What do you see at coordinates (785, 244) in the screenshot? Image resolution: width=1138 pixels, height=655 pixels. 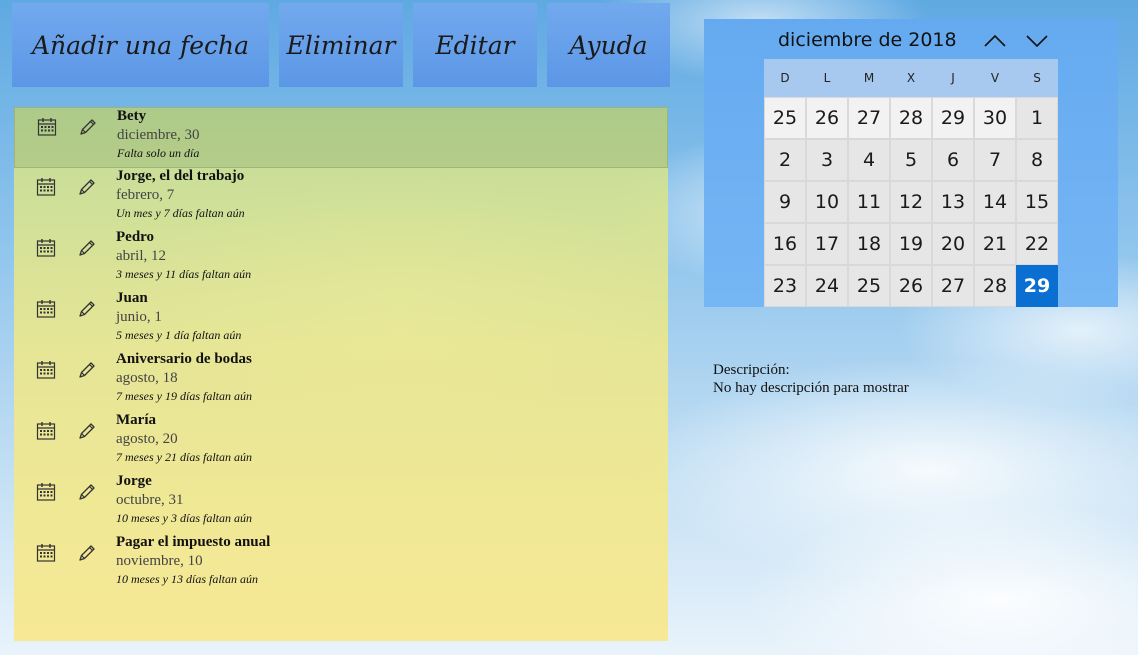 I see `calendar-day: 16` at bounding box center [785, 244].